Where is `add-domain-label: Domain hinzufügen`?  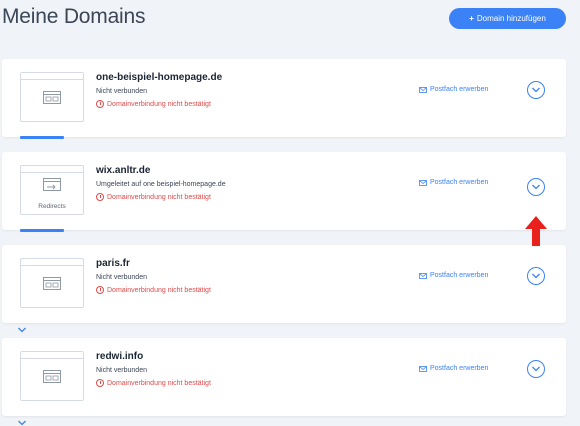
add-domain-label: Domain hinzufügen is located at coordinates (511, 18).